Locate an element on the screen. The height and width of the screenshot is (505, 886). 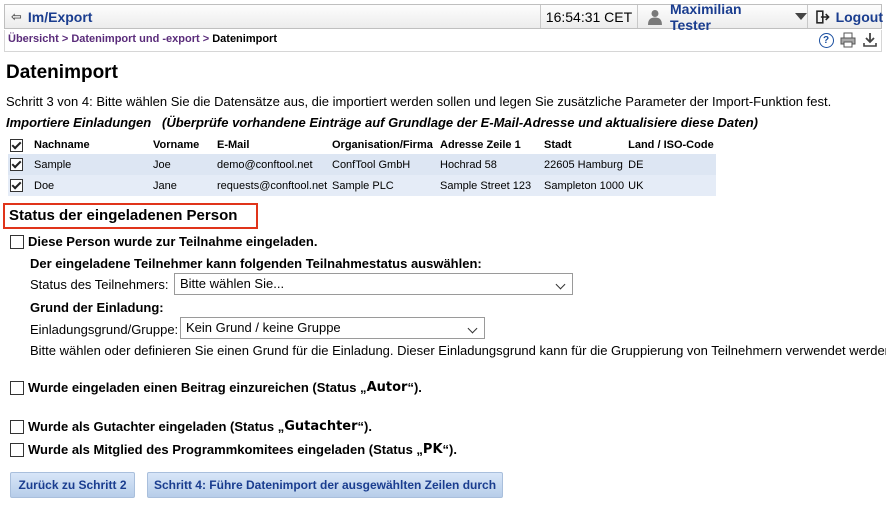
col-header: Stadt is located at coordinates (558, 145).